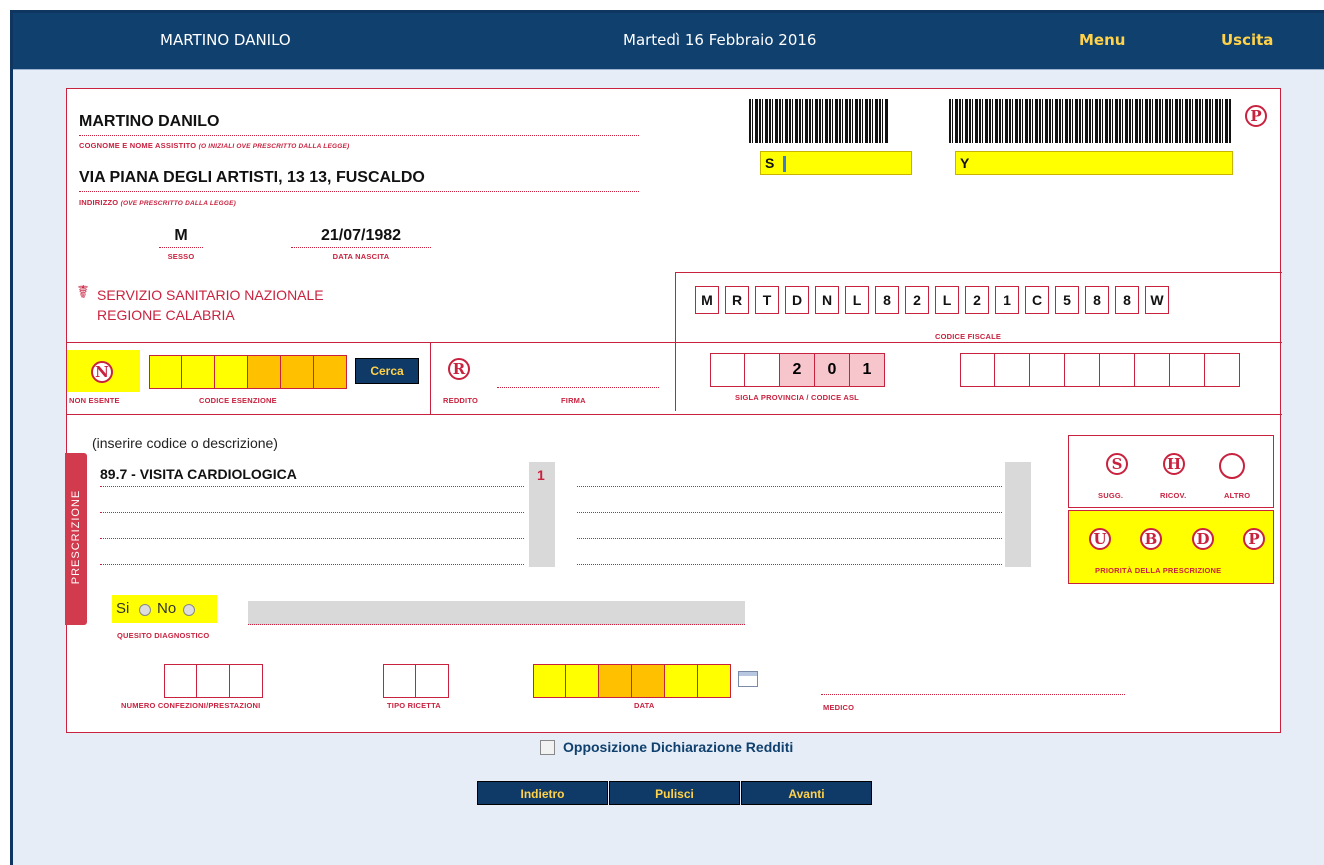  Describe the element at coordinates (238, 400) in the screenshot. I see `codice-esenzione-caption: CODICE ESENZIONE` at that location.